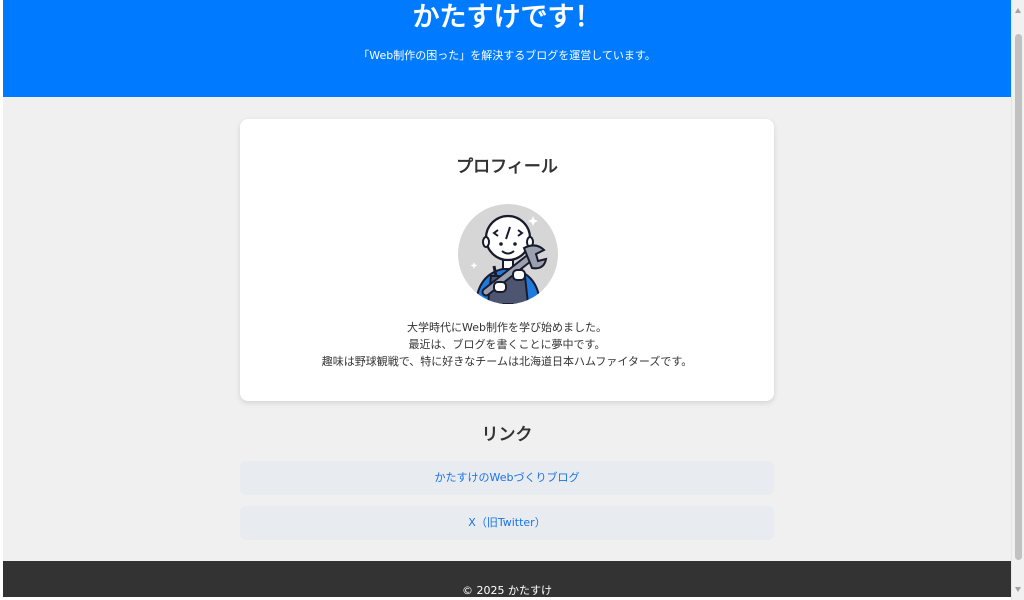  What do you see at coordinates (1018, 589) in the screenshot?
I see `scroll-down-arrow-icon` at bounding box center [1018, 589].